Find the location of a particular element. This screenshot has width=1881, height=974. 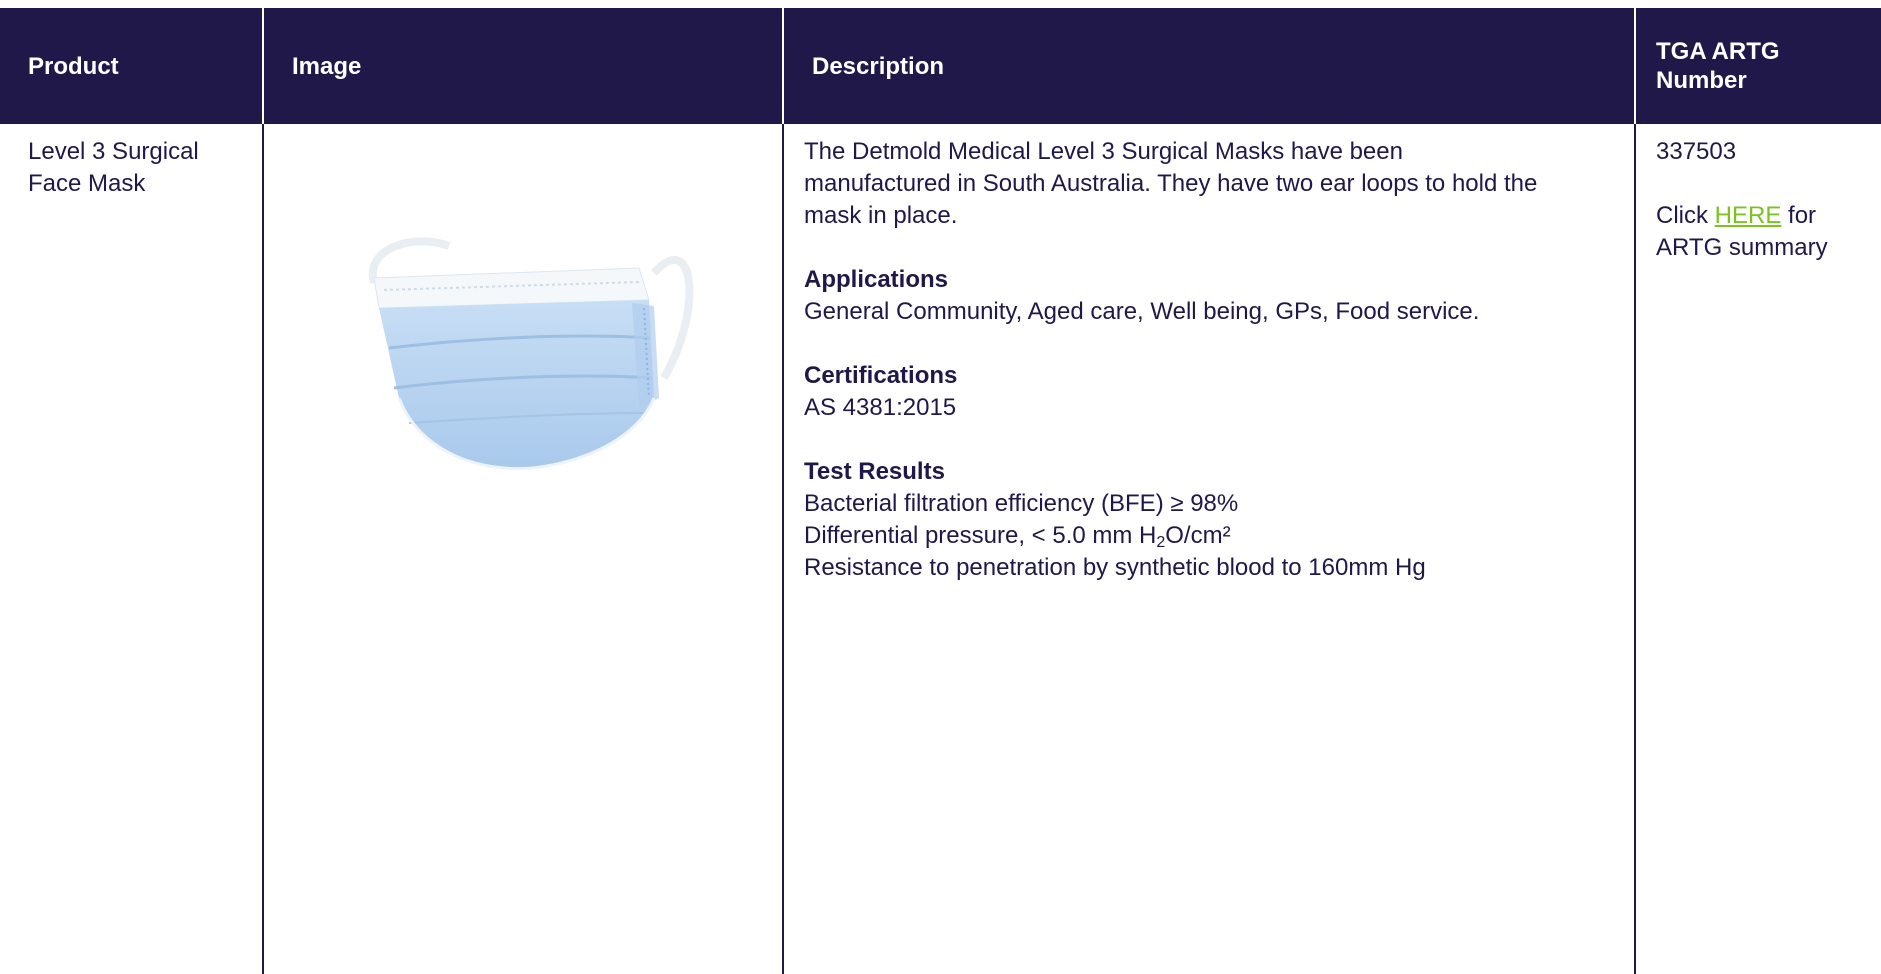

test-result-differential-pressure: Differential pressure, < 5.0 mm H2O/cm² is located at coordinates (1210, 536).